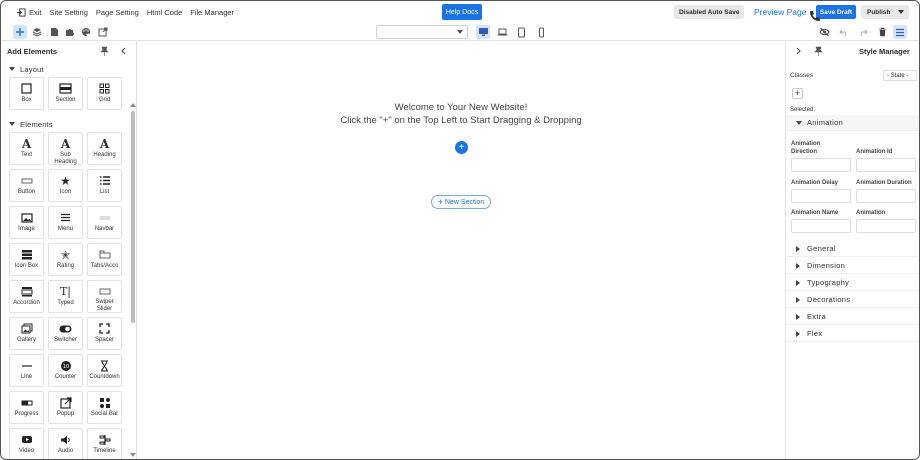 Image resolution: width=920 pixels, height=460 pixels. Describe the element at coordinates (852, 283) in the screenshot. I see `typography-section-header: Typography` at that location.